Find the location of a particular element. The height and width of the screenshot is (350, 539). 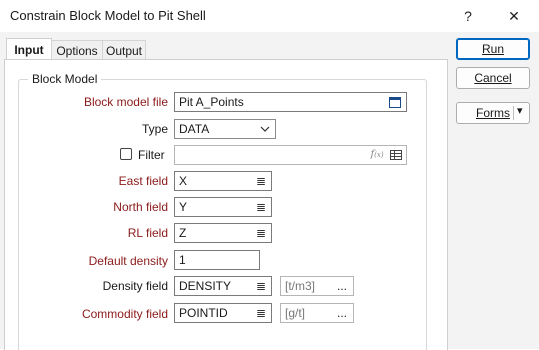

type-value: DATA is located at coordinates (194, 129).